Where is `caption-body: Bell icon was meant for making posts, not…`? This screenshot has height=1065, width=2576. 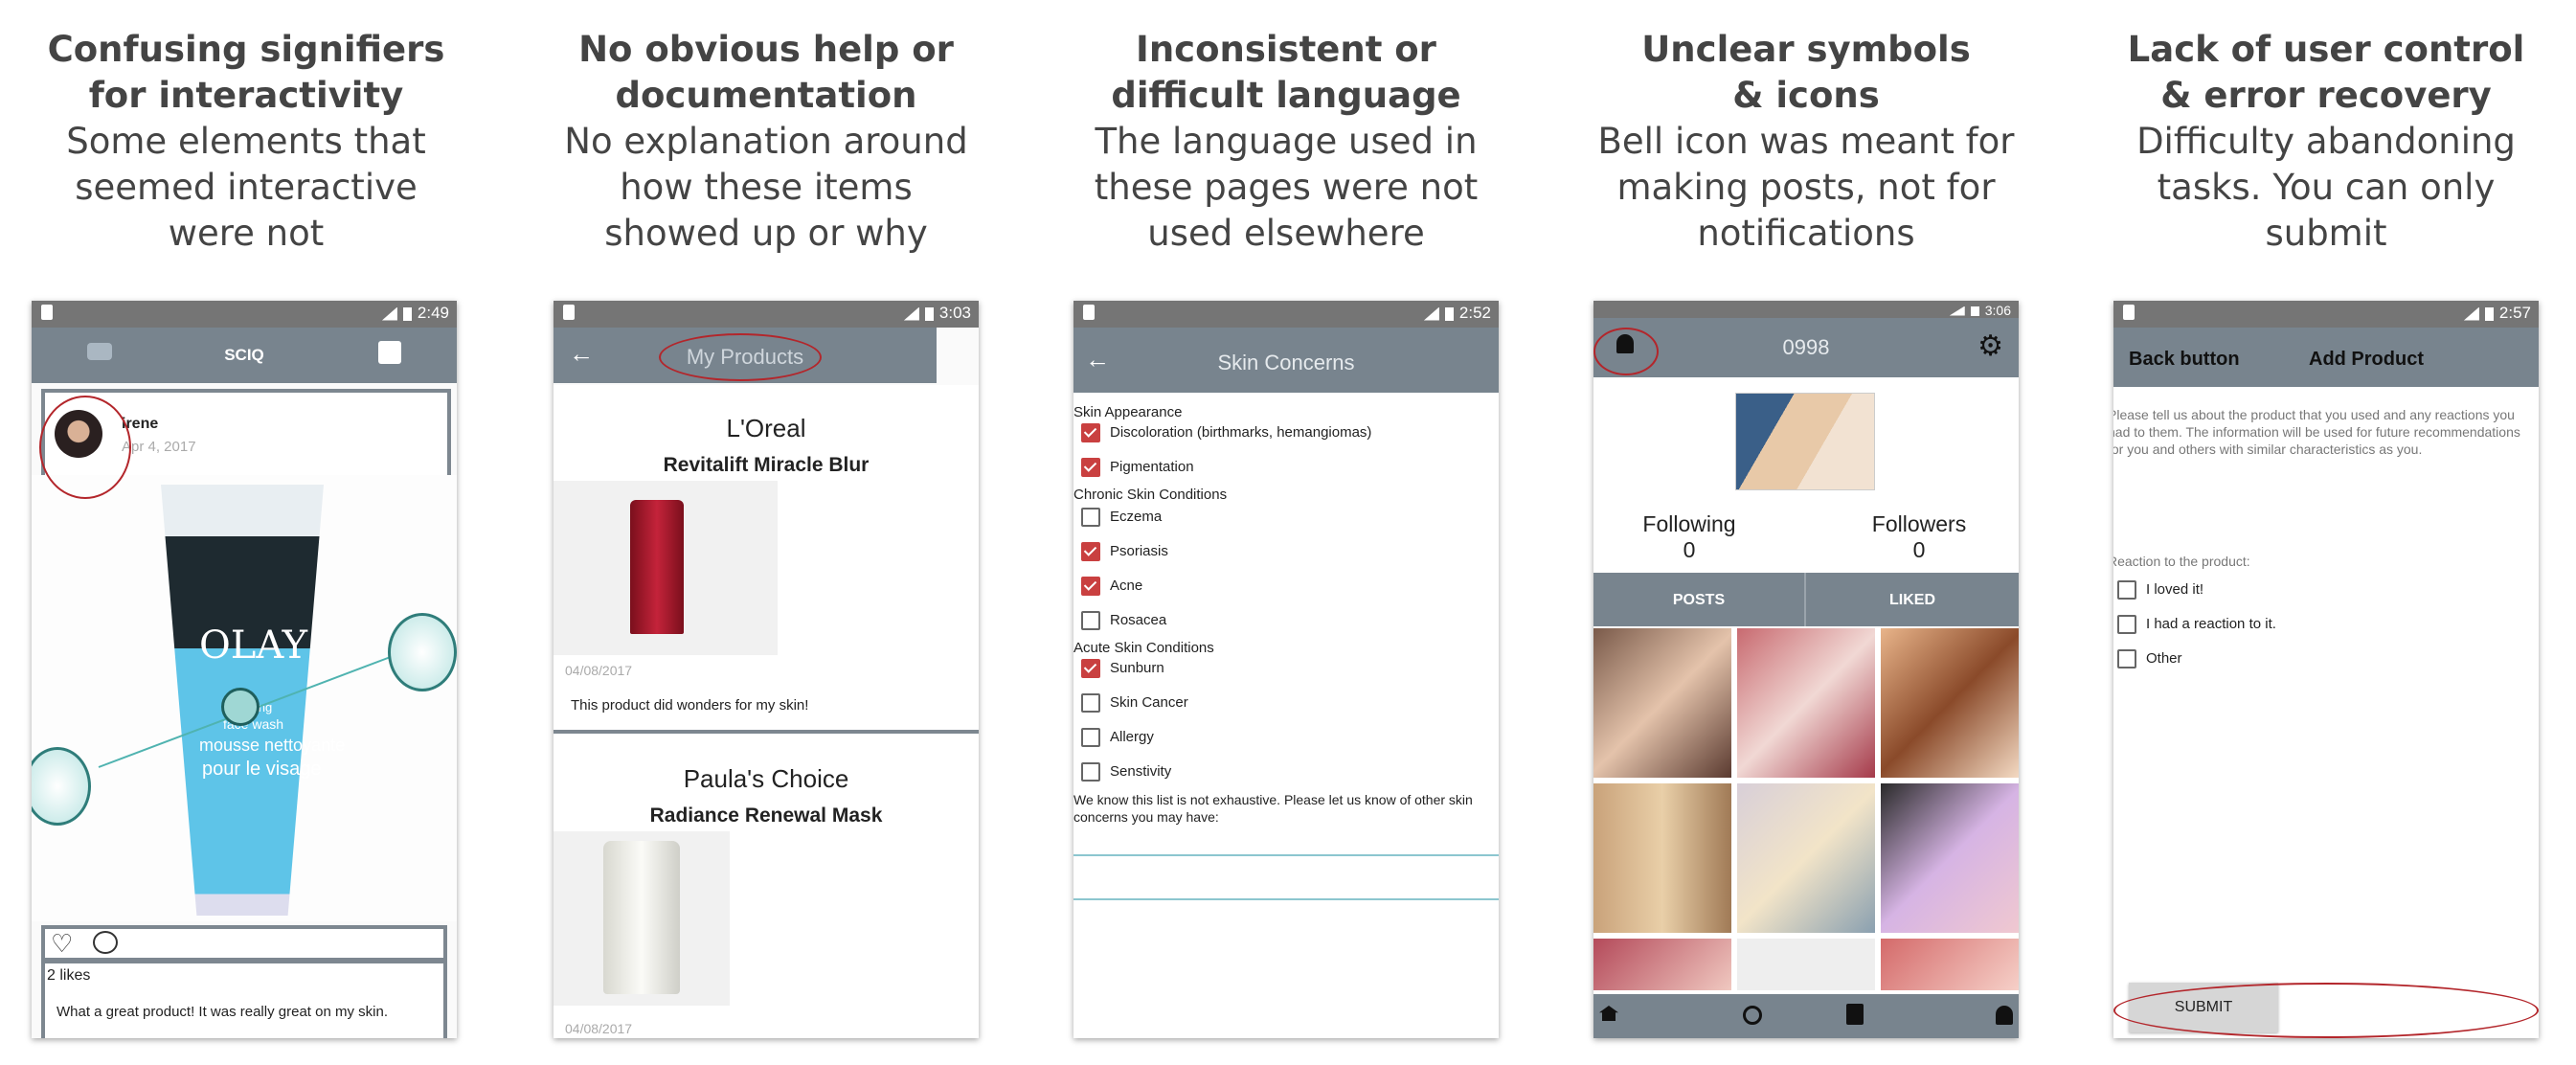
caption-body: Bell icon was meant for making posts, not… is located at coordinates (1806, 187).